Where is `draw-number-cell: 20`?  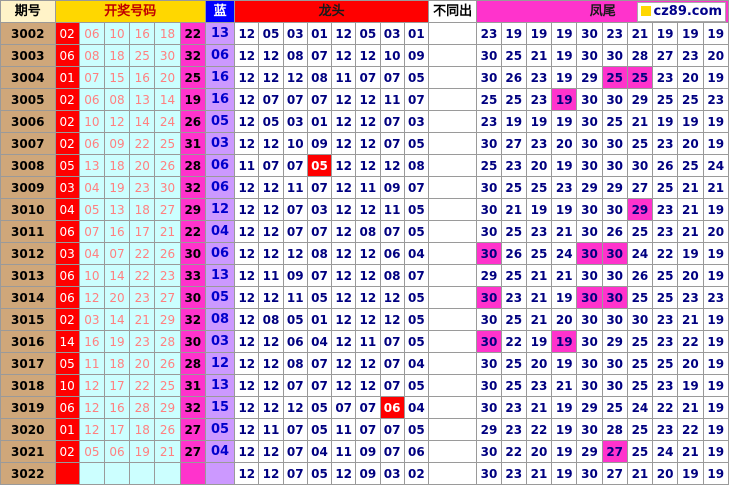
draw-number-cell: 20 is located at coordinates (167, 77).